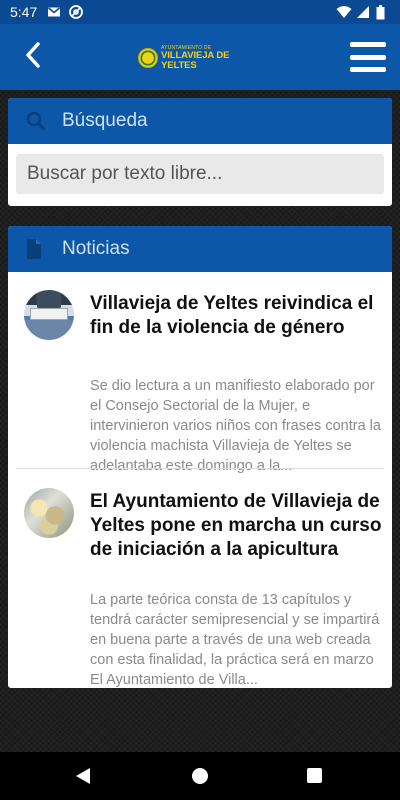 The height and width of the screenshot is (800, 400). What do you see at coordinates (200, 12) in the screenshot?
I see `status-bar: 5:47` at bounding box center [200, 12].